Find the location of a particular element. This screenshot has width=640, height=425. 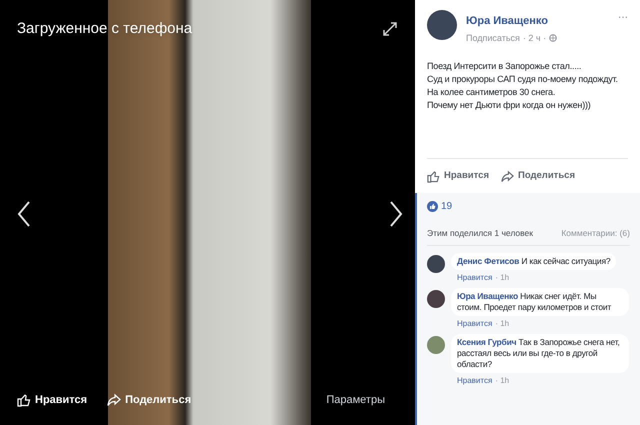

like-count: 19 is located at coordinates (446, 206).